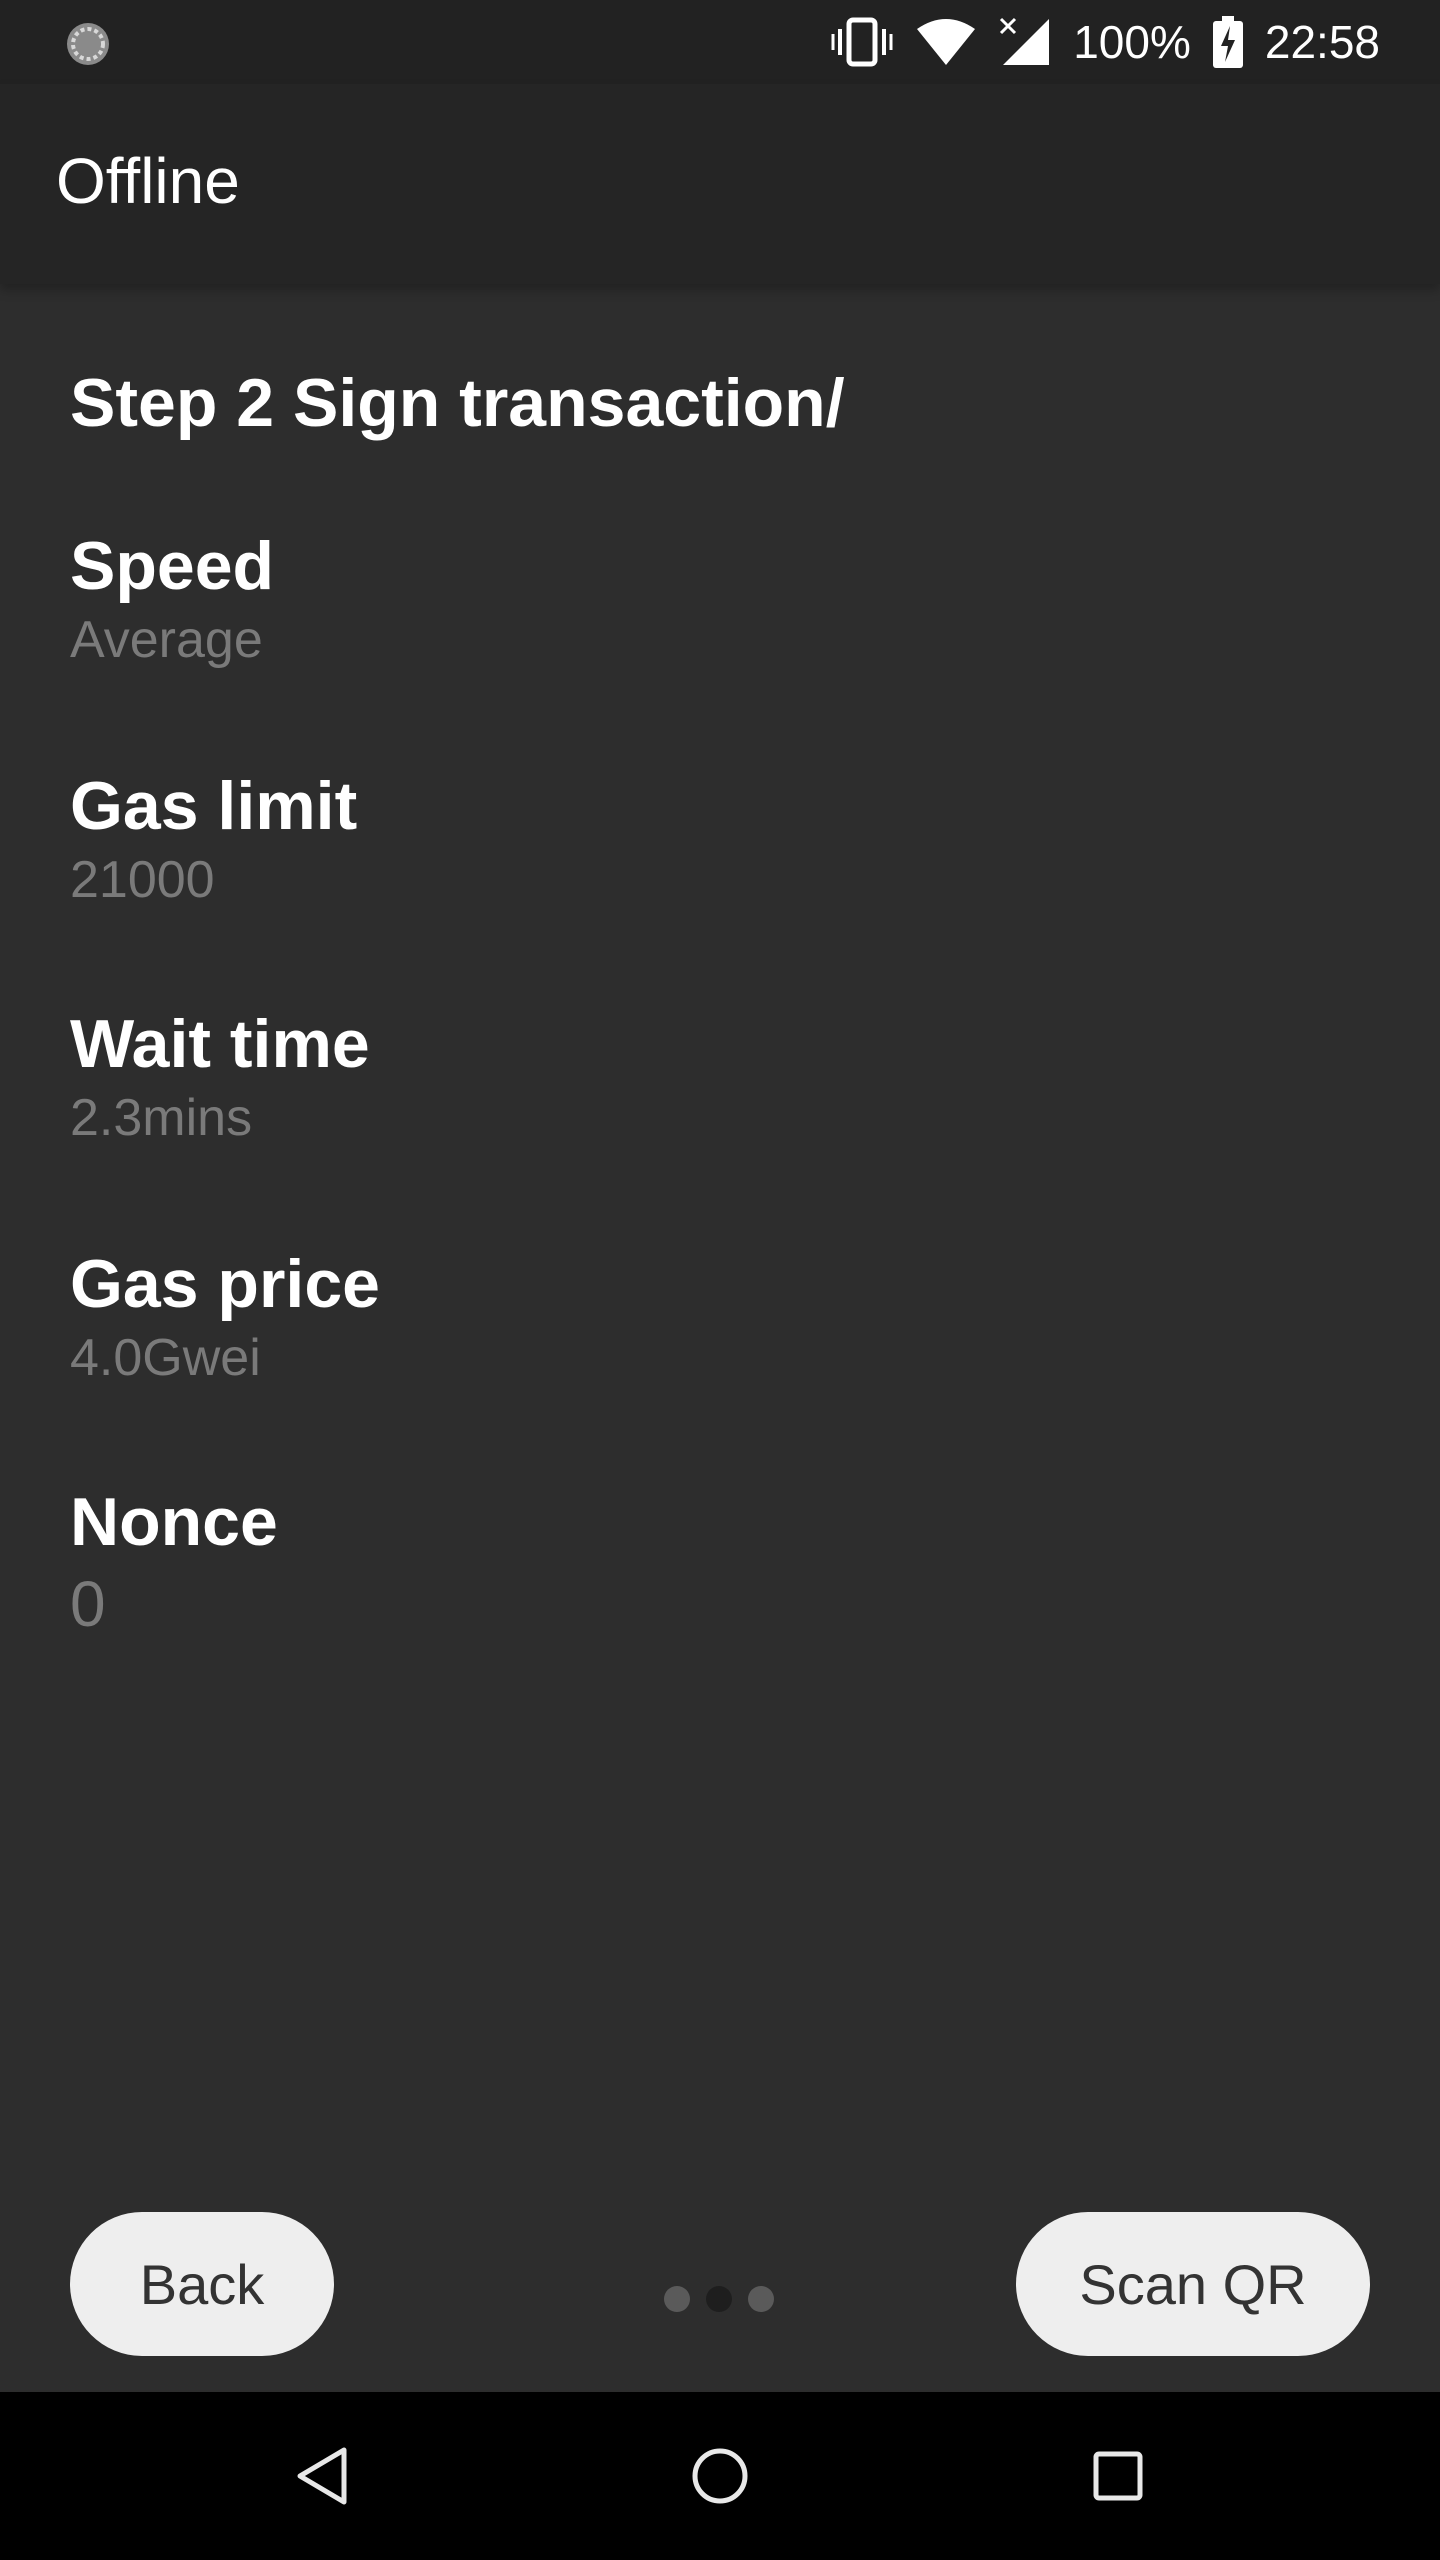 Image resolution: width=1440 pixels, height=2560 pixels. I want to click on field-label: Gas limit, so click(214, 806).